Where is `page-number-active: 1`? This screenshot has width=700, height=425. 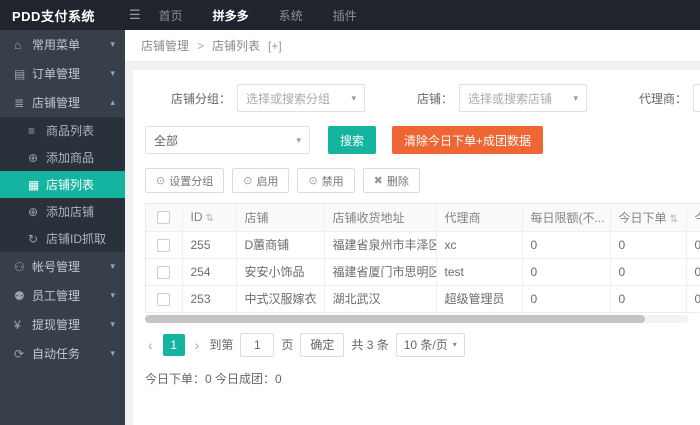 page-number-active: 1 is located at coordinates (173, 344).